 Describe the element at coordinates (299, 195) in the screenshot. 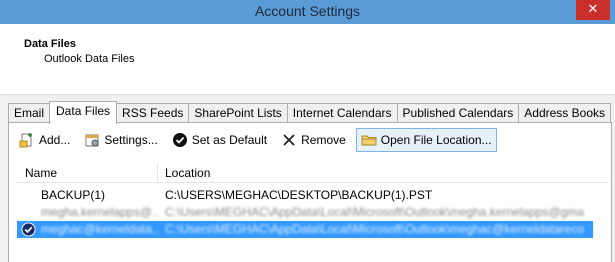

I see `file-location: C:\USERS\MEGHAC\DESKTOP\BACKUP(1).PST` at that location.